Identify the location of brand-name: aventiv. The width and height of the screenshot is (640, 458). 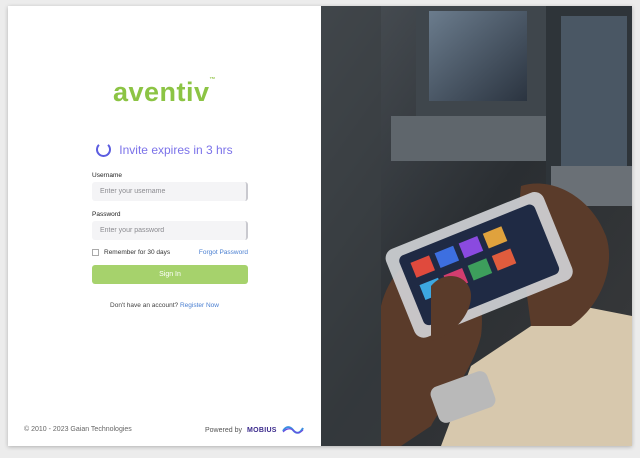
(161, 92).